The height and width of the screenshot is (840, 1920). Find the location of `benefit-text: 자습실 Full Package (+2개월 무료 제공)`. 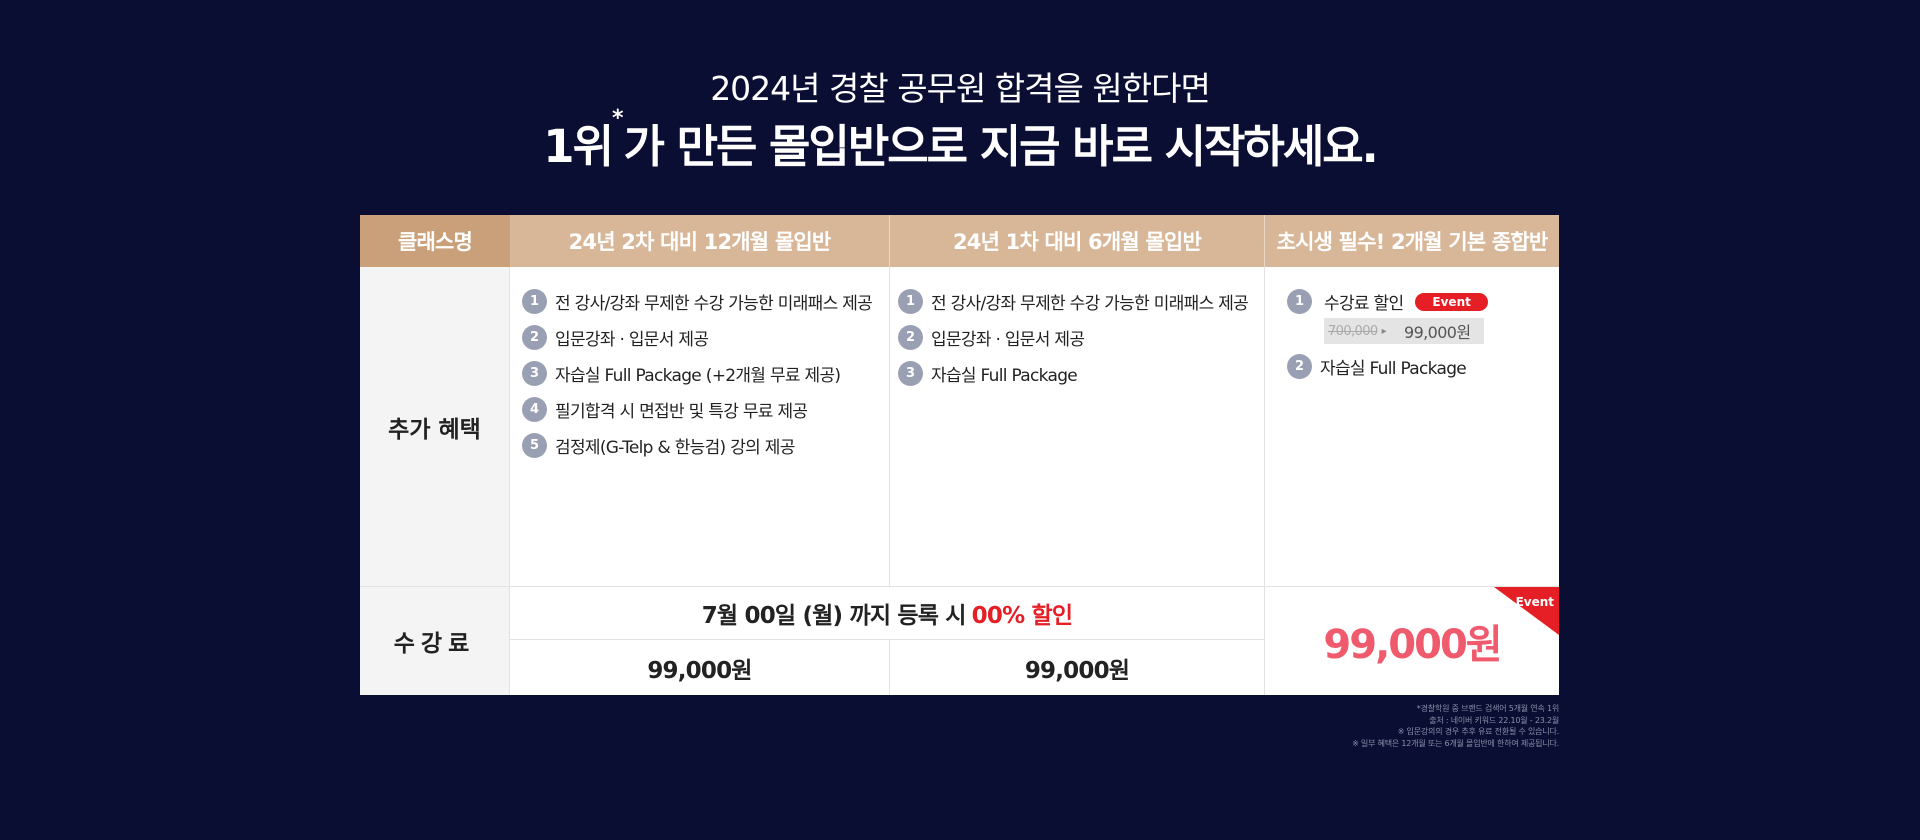

benefit-text: 자습실 Full Package (+2개월 무료 제공) is located at coordinates (698, 375).